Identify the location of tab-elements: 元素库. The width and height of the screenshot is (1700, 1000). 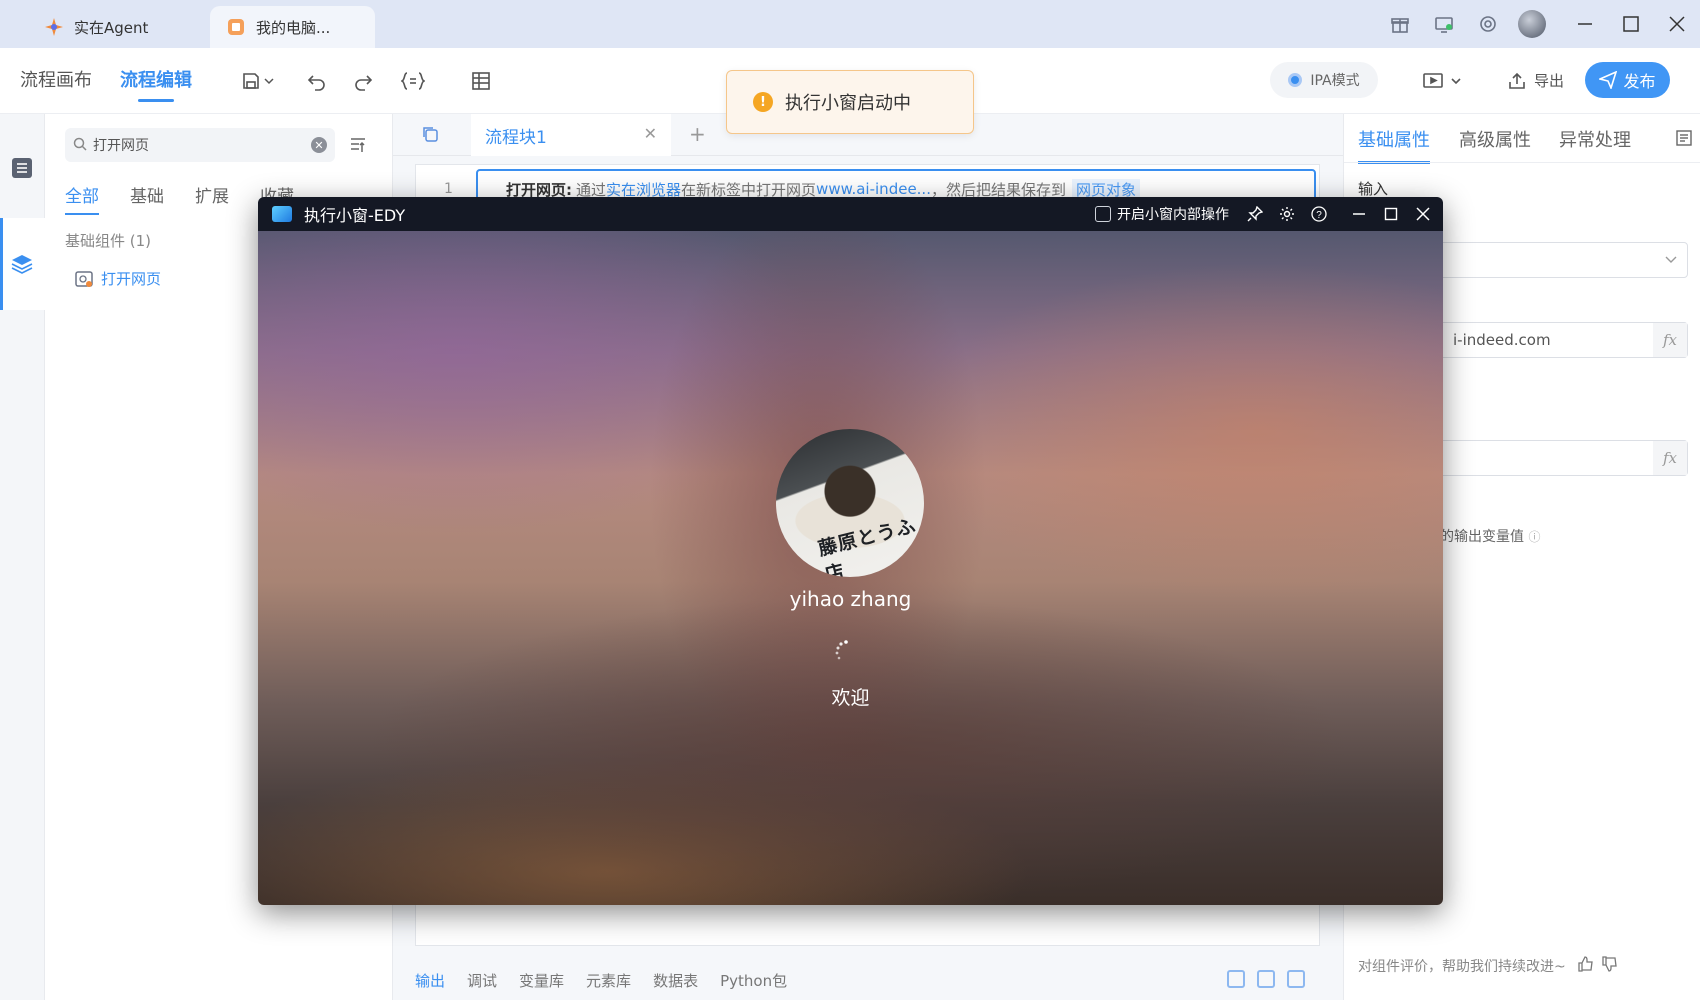
(608, 980).